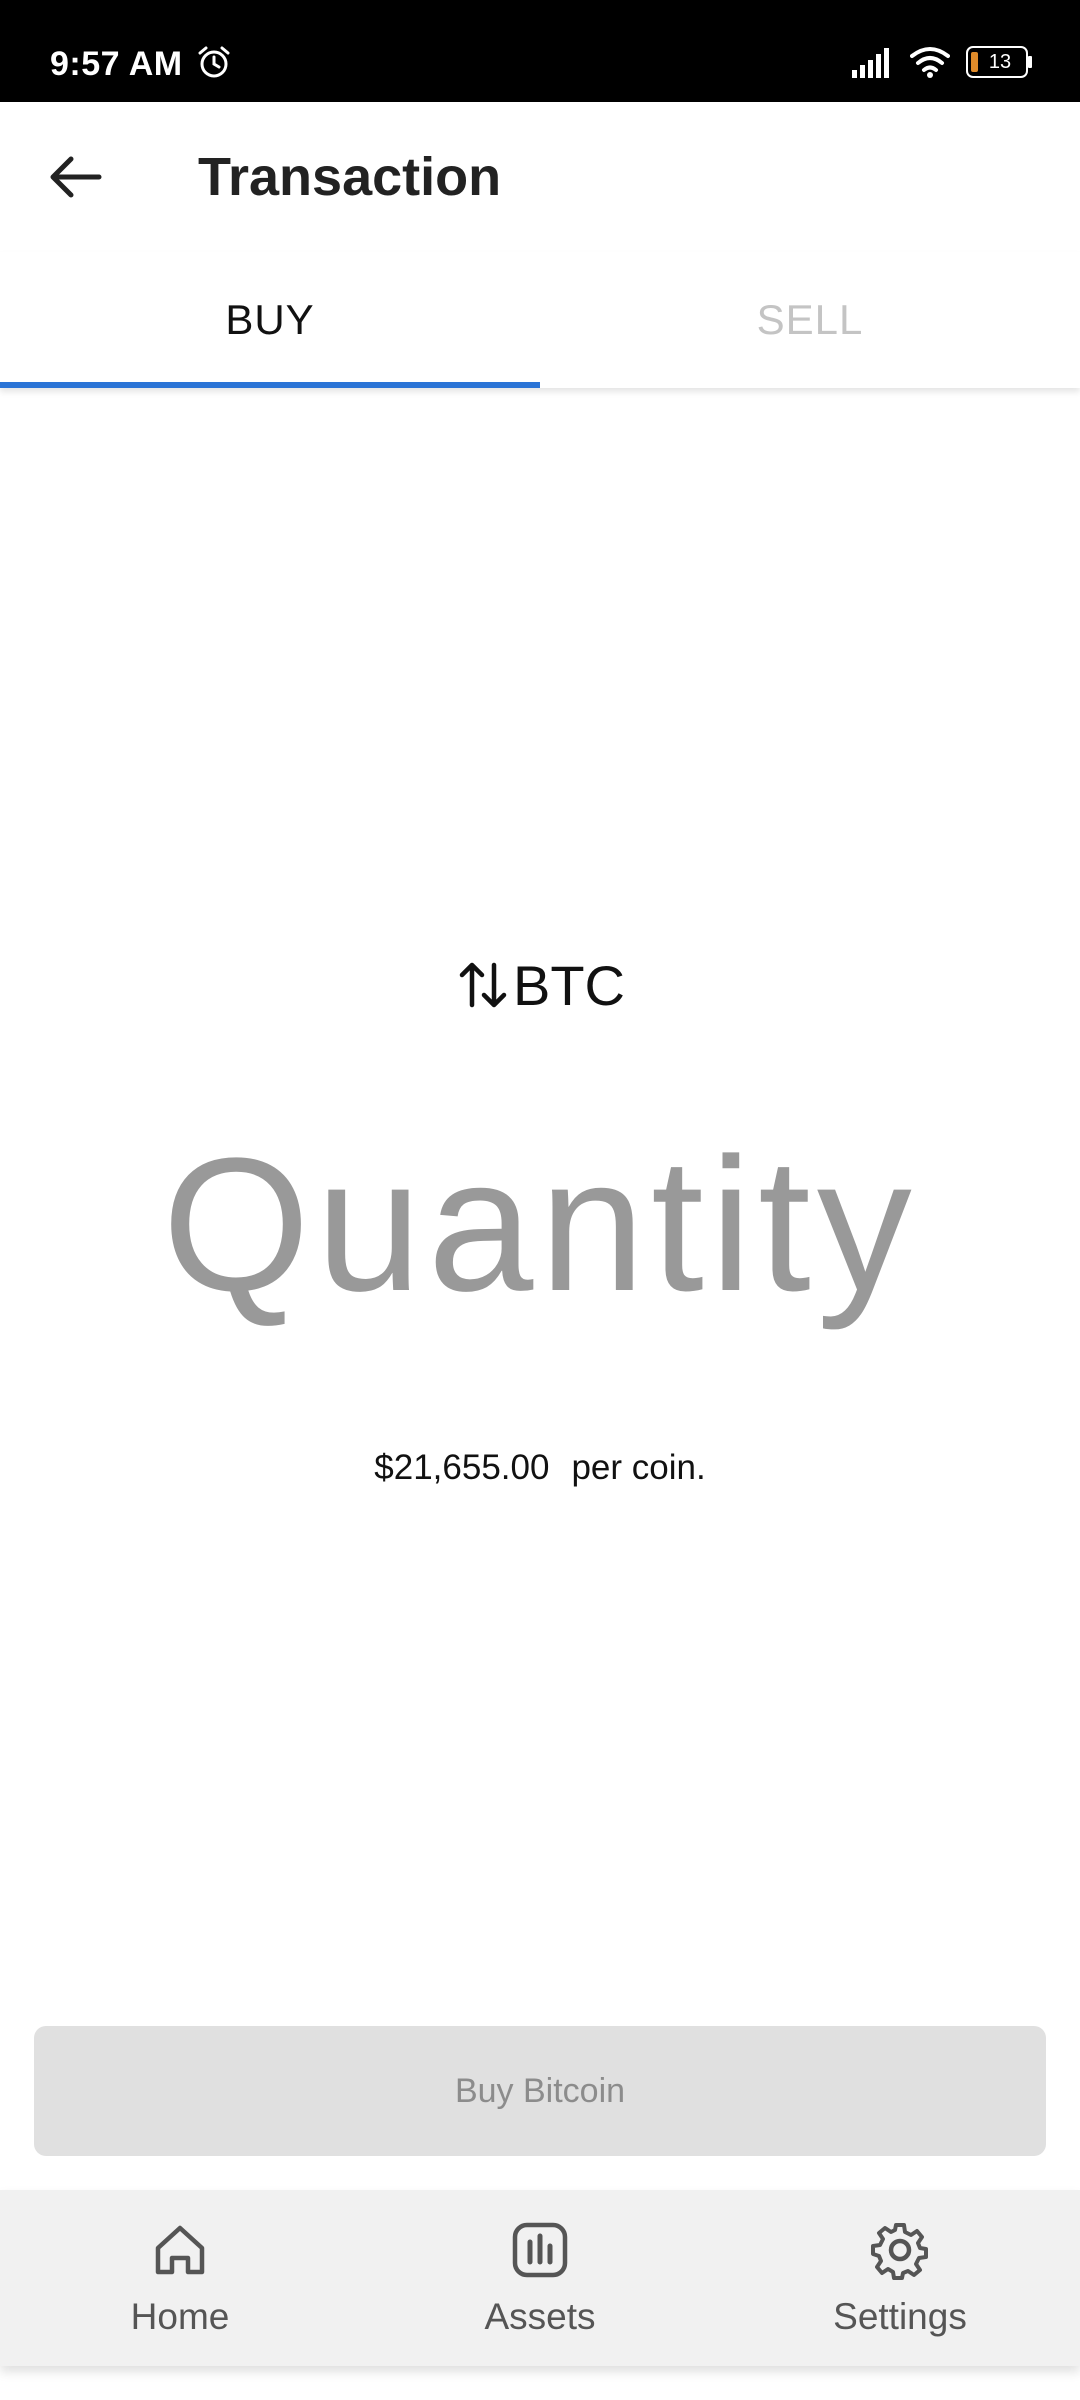  I want to click on back-button, so click(75, 177).